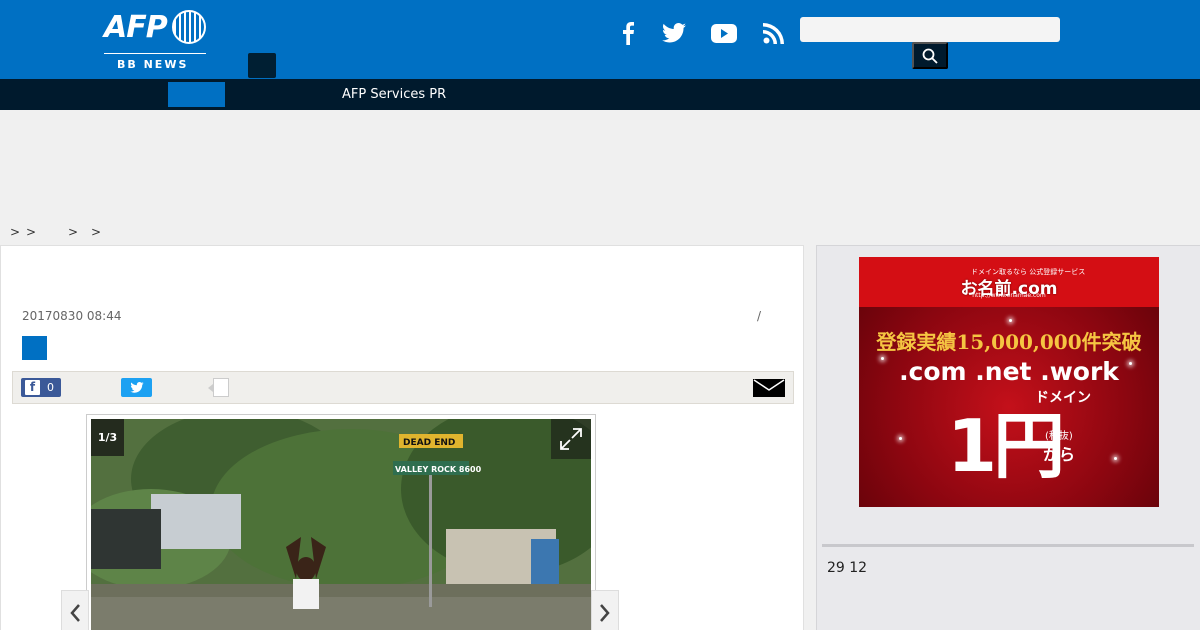  I want to click on mail-share-button, so click(769, 388).